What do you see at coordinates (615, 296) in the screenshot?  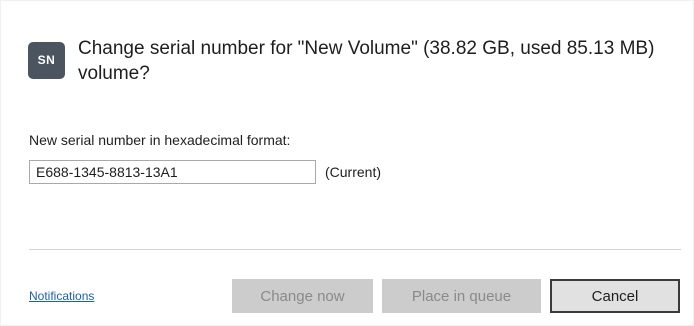 I see `cancel-button: Cancel` at bounding box center [615, 296].